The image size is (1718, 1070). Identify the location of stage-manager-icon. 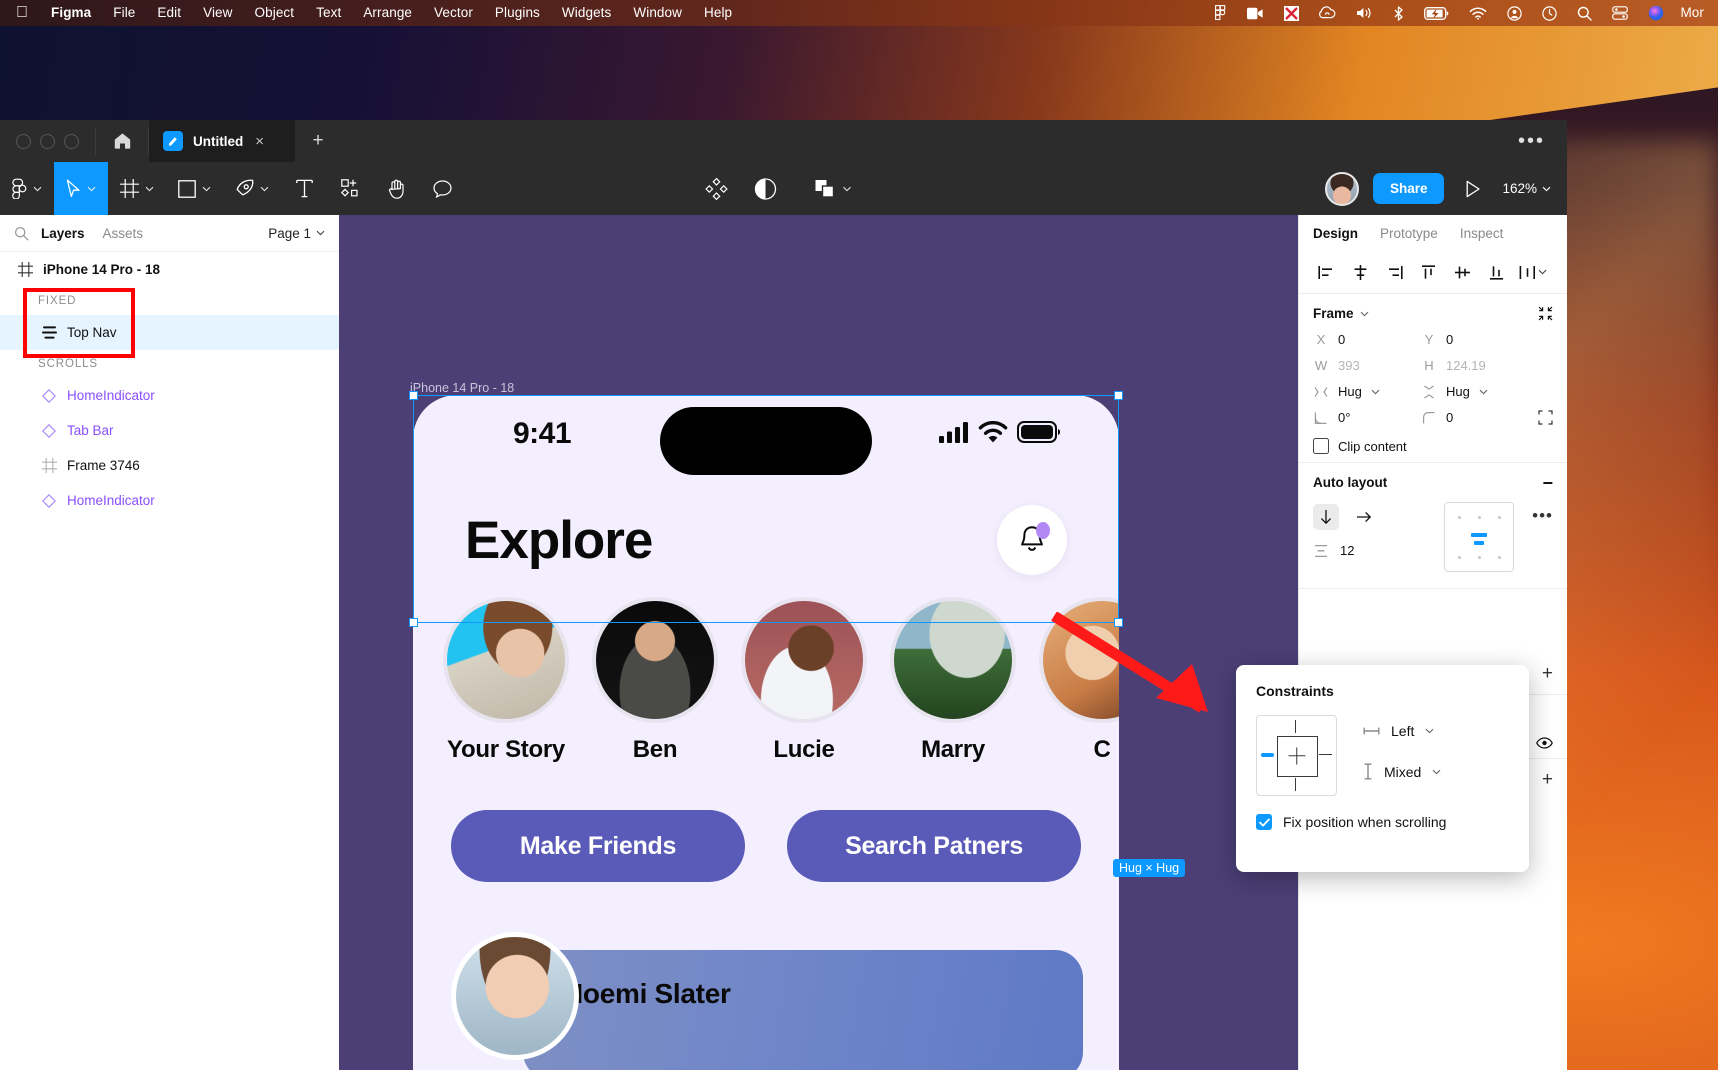
(1620, 13).